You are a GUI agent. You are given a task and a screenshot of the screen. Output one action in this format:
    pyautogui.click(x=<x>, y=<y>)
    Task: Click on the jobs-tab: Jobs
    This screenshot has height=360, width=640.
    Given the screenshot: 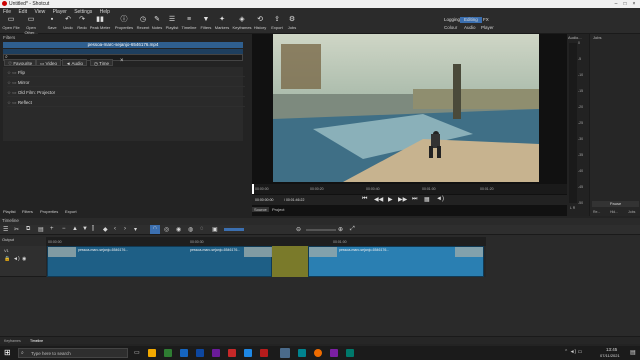 What is the action you would take?
    pyautogui.click(x=631, y=212)
    